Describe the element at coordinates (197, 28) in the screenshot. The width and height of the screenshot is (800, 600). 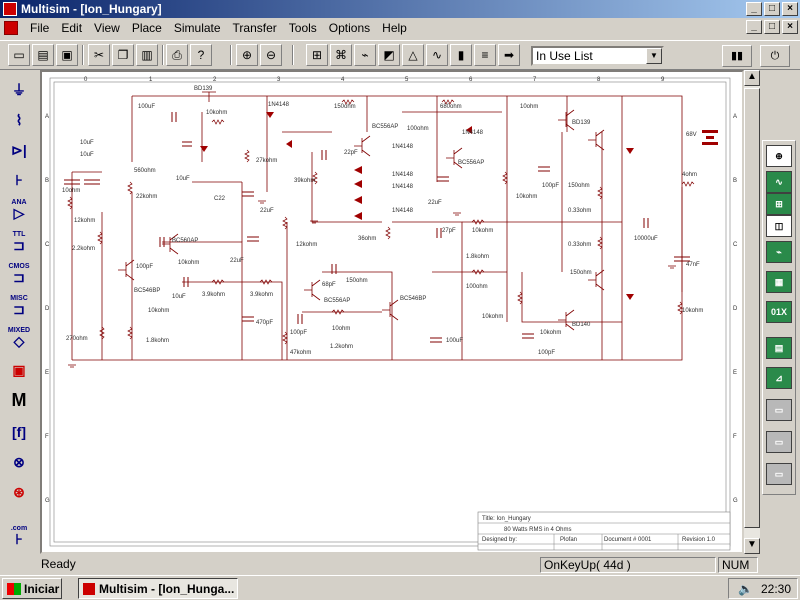
I see `menu-simulate: Simulate` at that location.